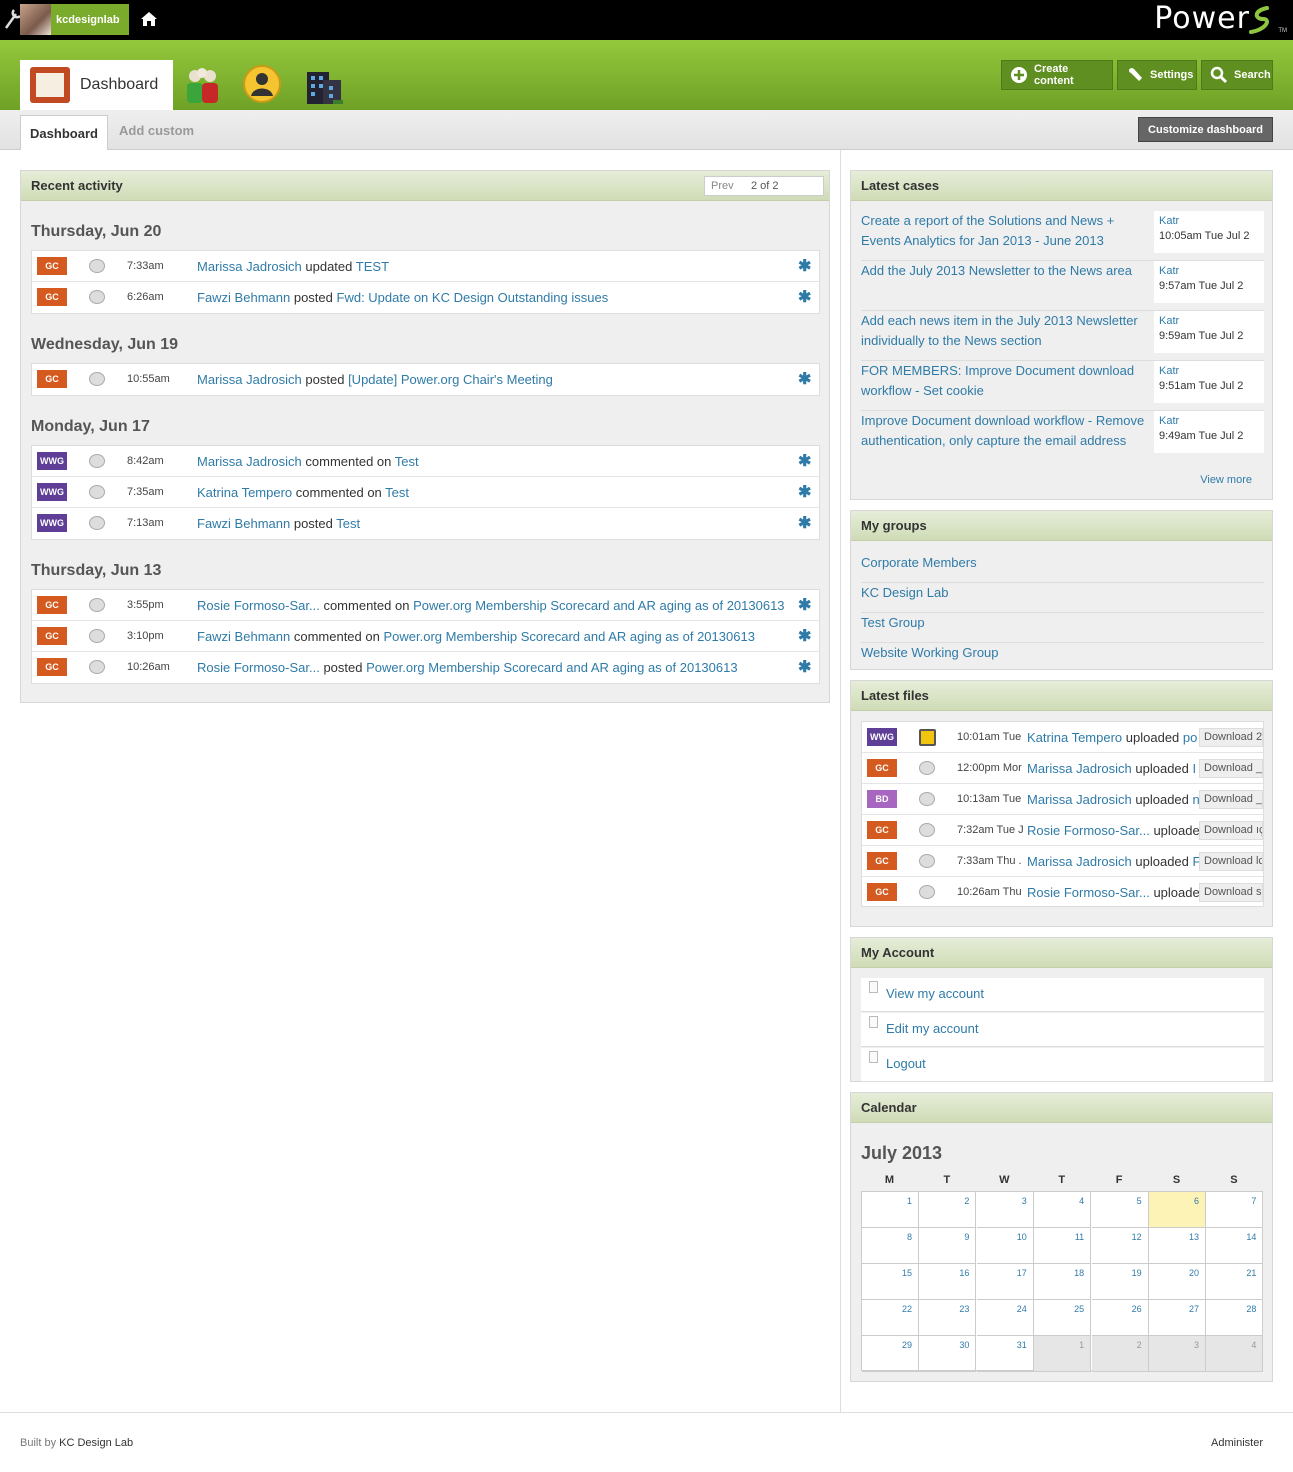 Image resolution: width=1293 pixels, height=1472 pixels. I want to click on account-link: Logout, so click(906, 1063).